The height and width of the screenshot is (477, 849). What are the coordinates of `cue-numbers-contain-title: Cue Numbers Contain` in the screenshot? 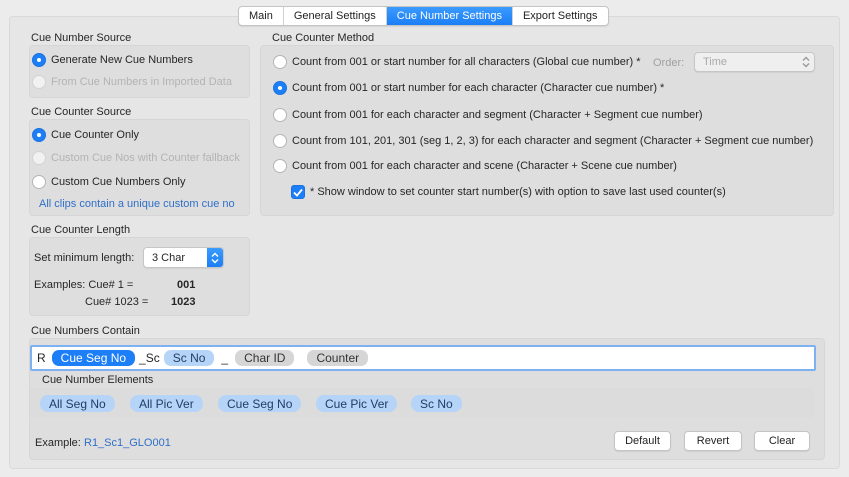 It's located at (85, 331).